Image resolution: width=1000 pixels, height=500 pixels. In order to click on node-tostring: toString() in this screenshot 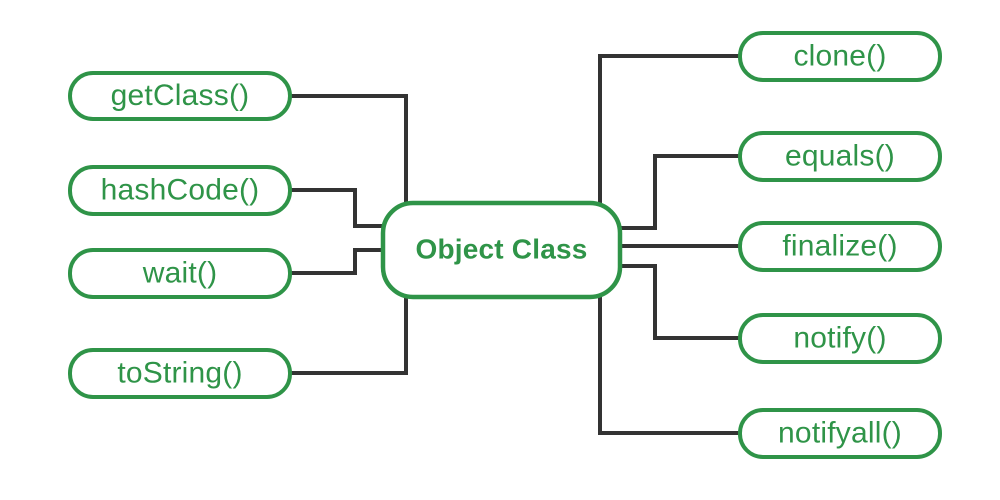, I will do `click(180, 373)`.